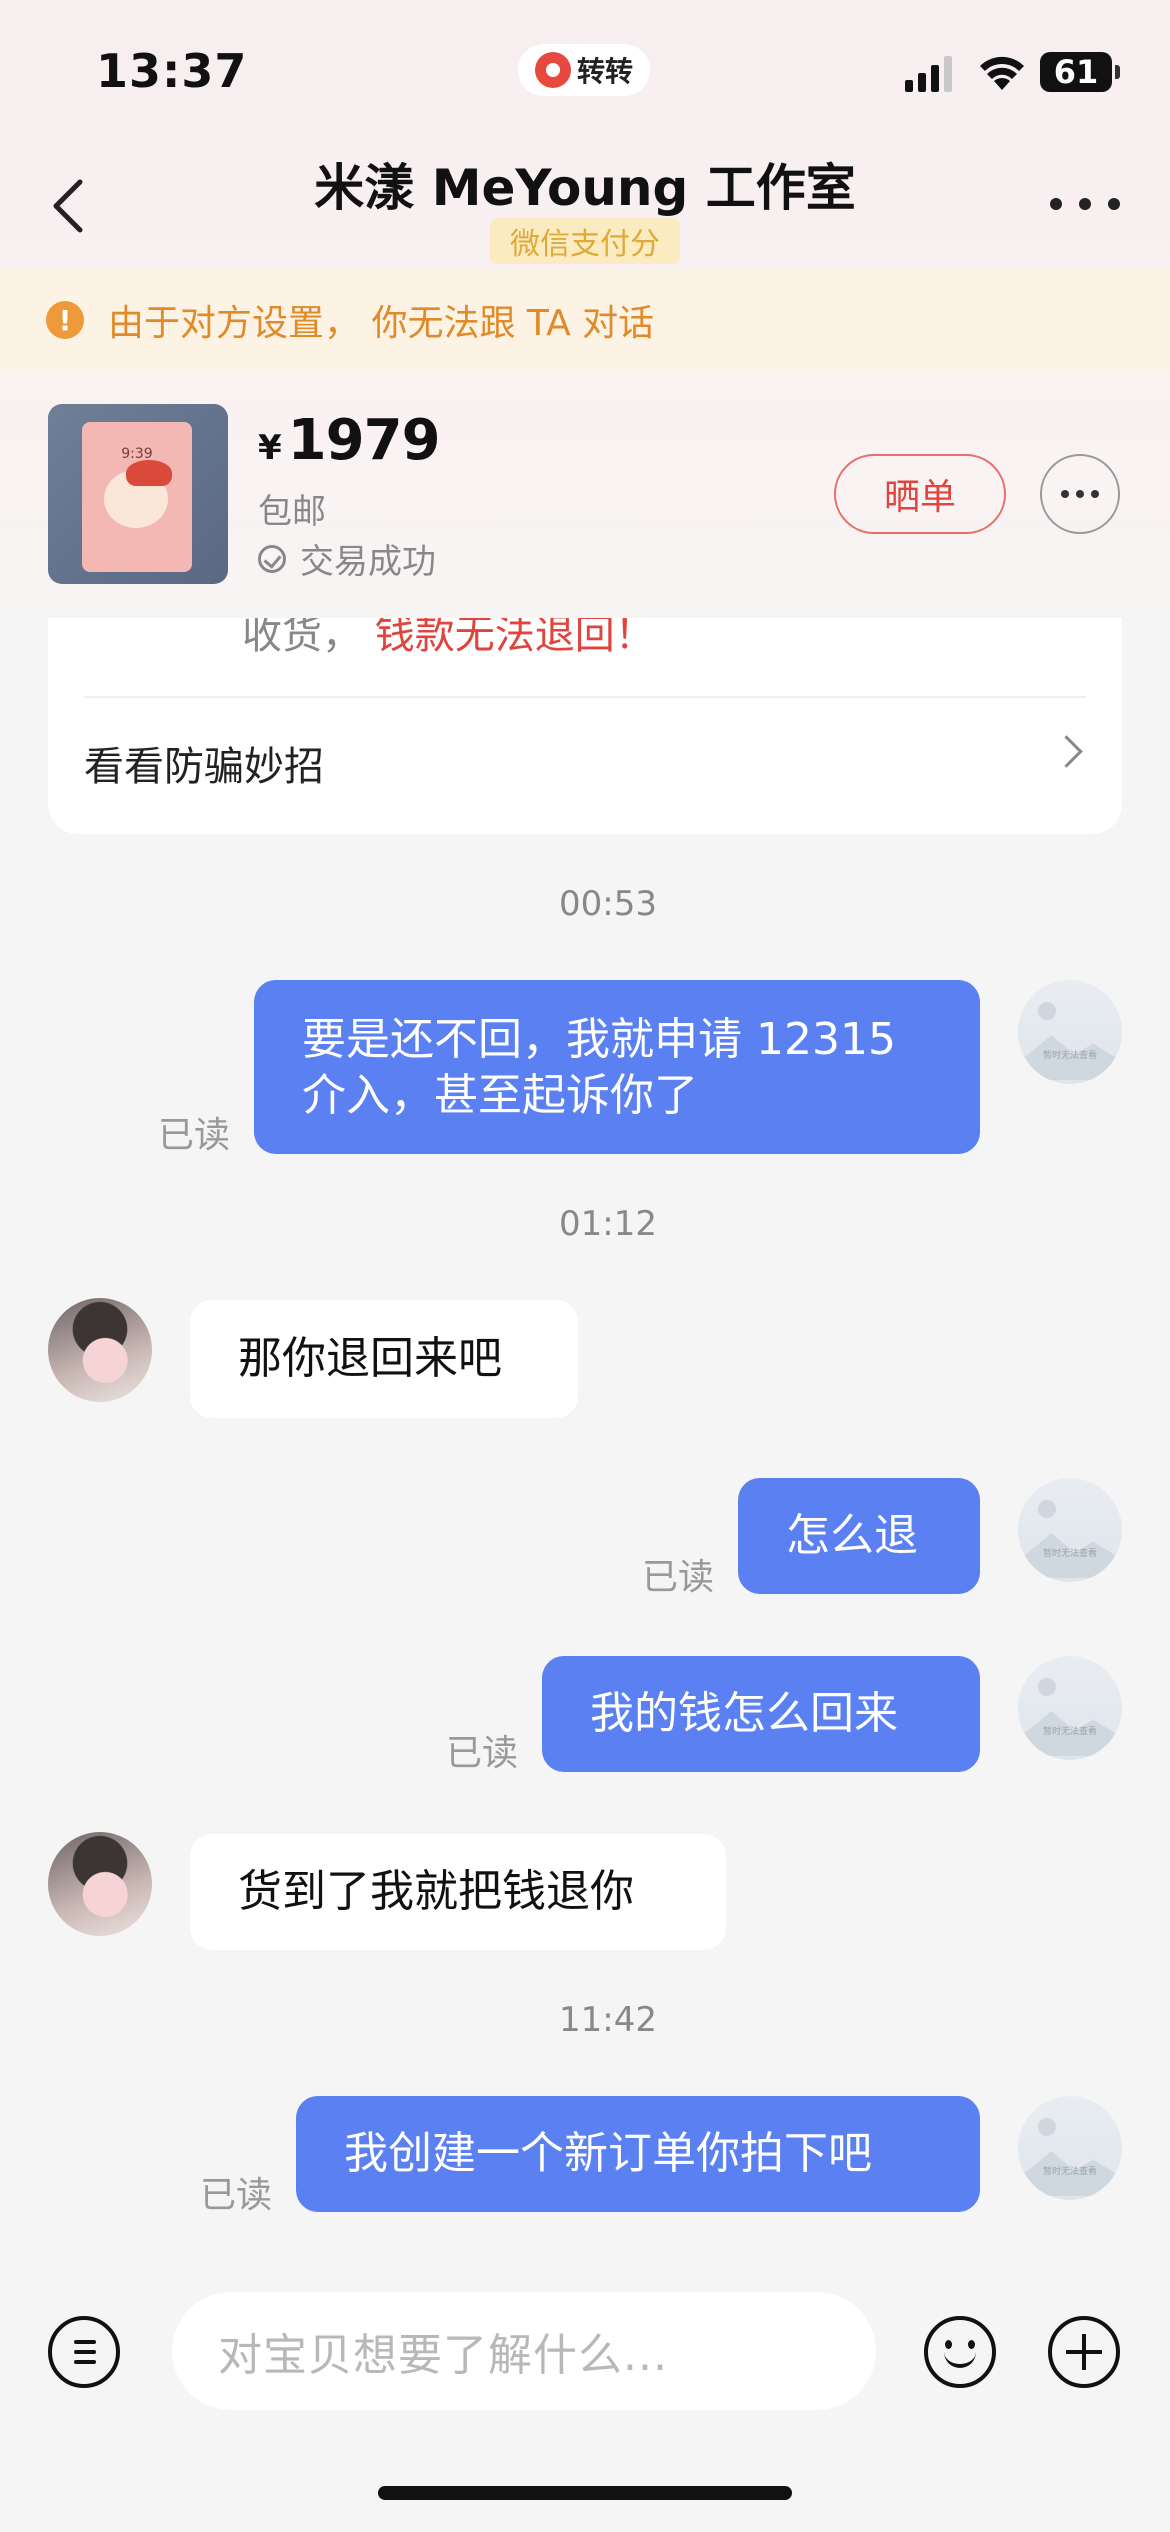 This screenshot has width=1170, height=2532. Describe the element at coordinates (364, 440) in the screenshot. I see `price-value: 1979` at that location.